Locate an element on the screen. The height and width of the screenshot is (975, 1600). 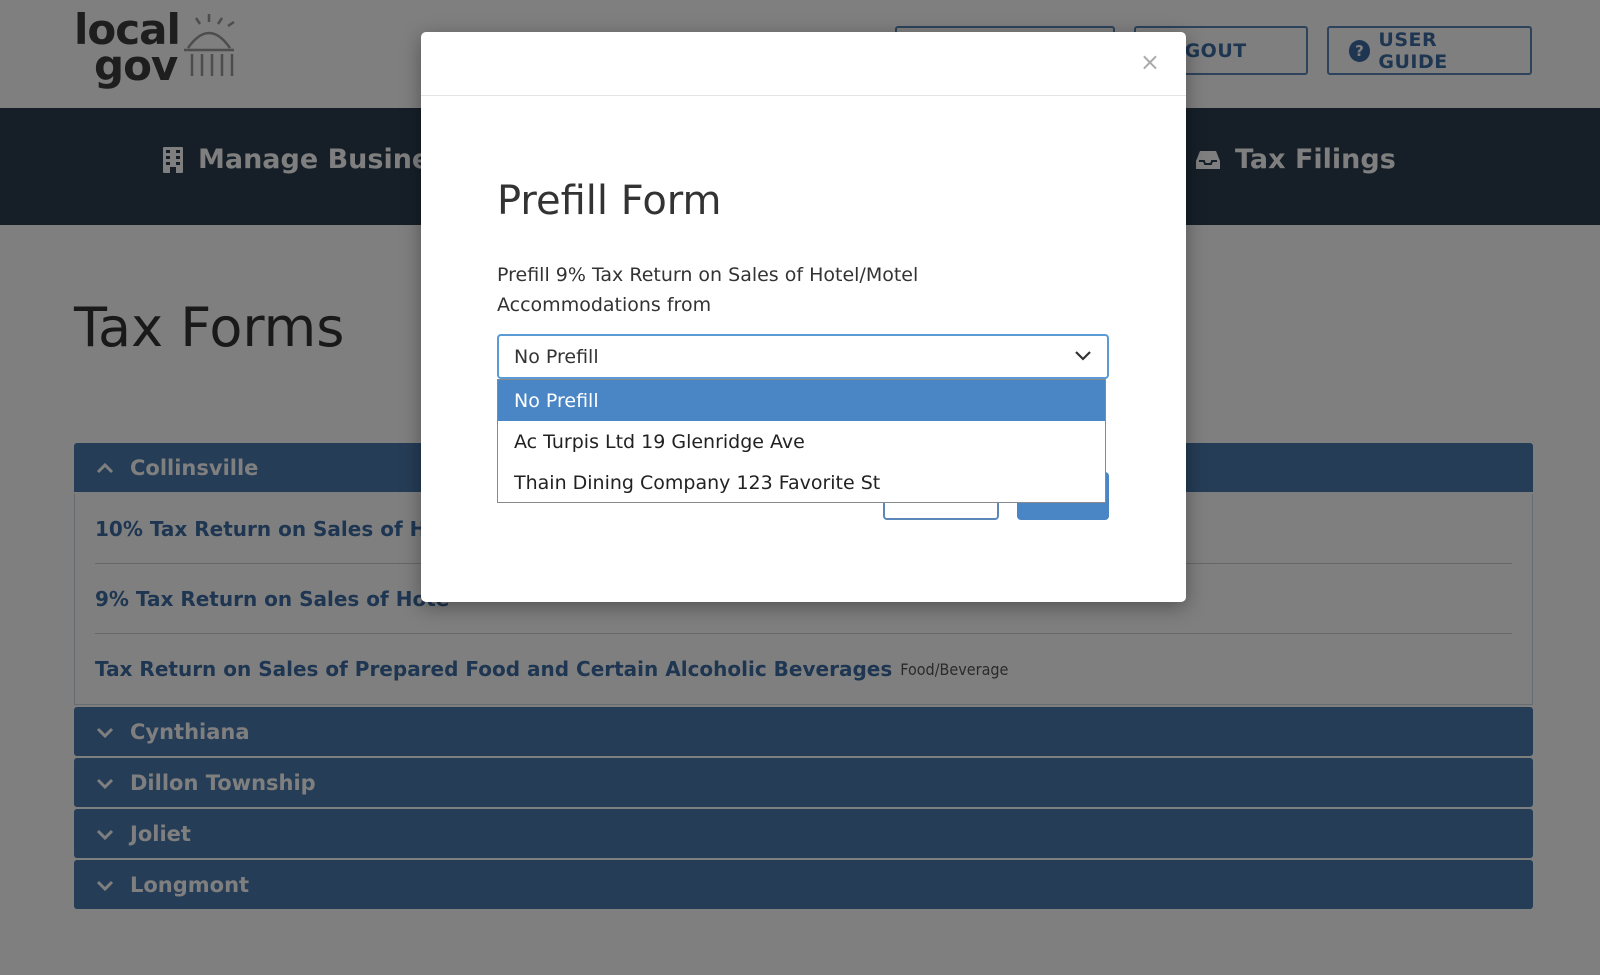
select-option-ac-turpis: Ac Turpis Ltd 19 Glenridge Ave is located at coordinates (801, 441).